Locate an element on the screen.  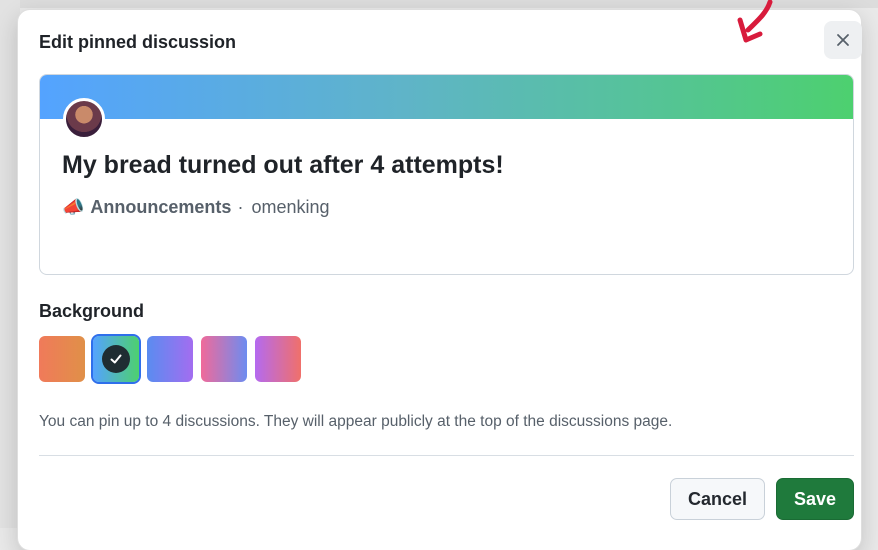
divider is located at coordinates (446, 455).